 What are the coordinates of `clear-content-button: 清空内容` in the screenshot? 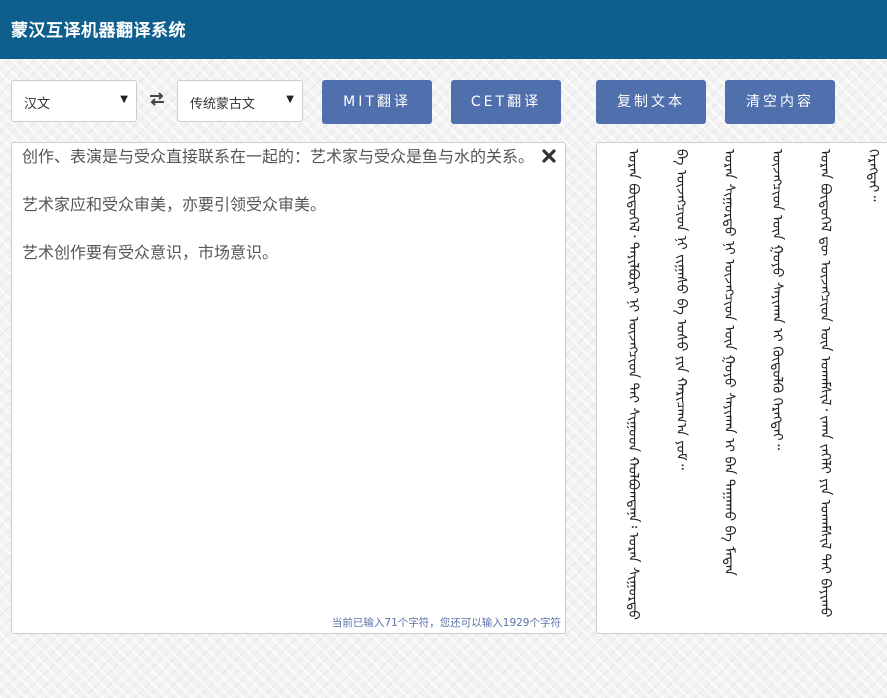 It's located at (780, 102).